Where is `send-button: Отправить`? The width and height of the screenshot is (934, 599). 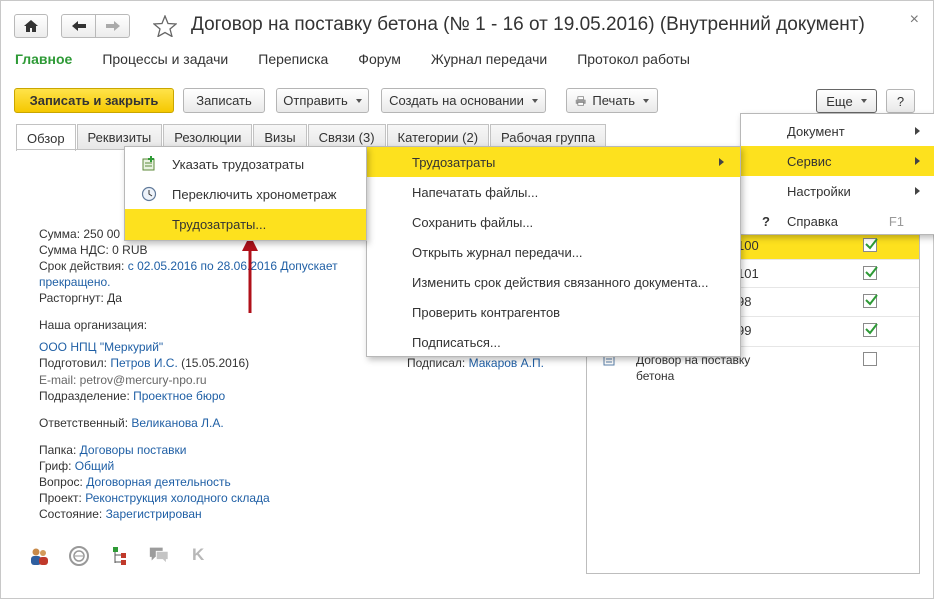
send-button: Отправить is located at coordinates (322, 100).